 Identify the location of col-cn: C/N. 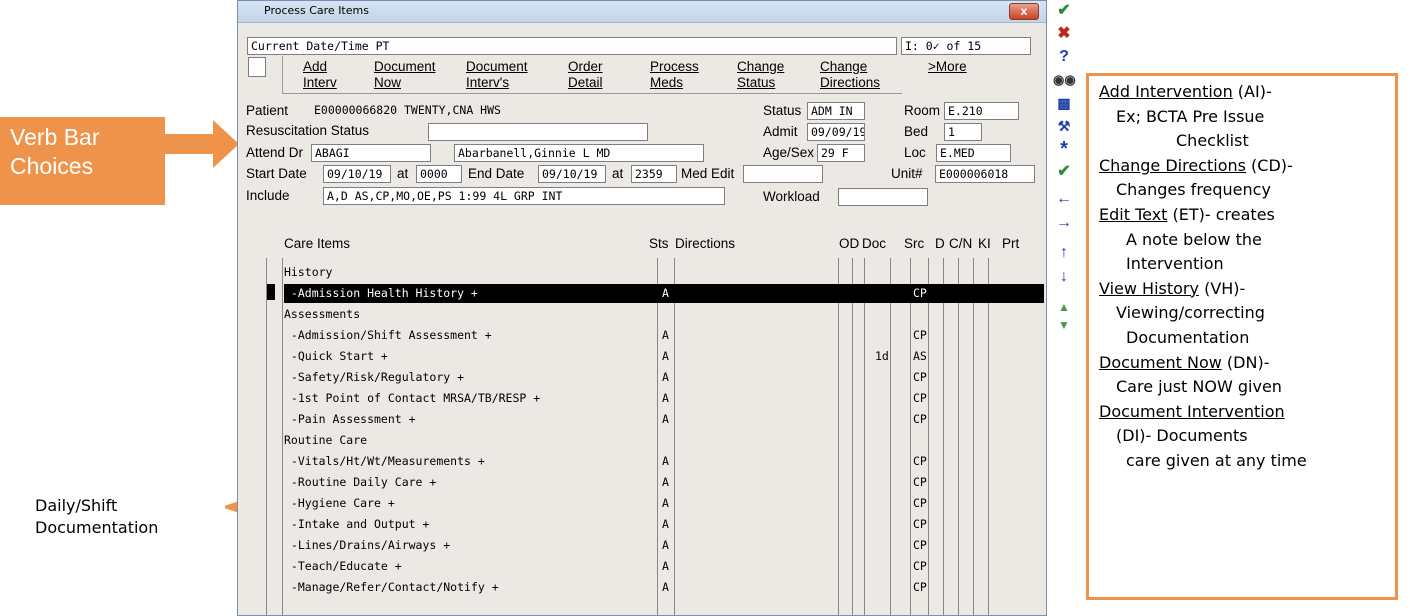
(961, 243).